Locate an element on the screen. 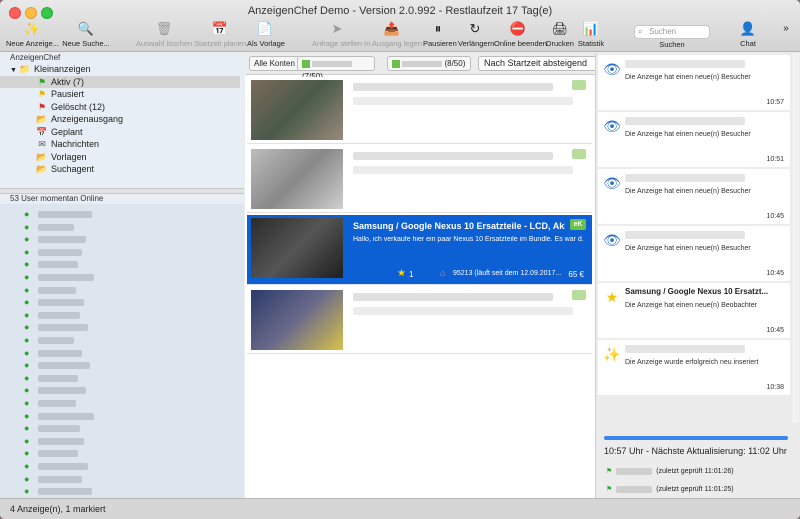  tree-item: ⚑ Gelöscht (12) is located at coordinates (52, 107).